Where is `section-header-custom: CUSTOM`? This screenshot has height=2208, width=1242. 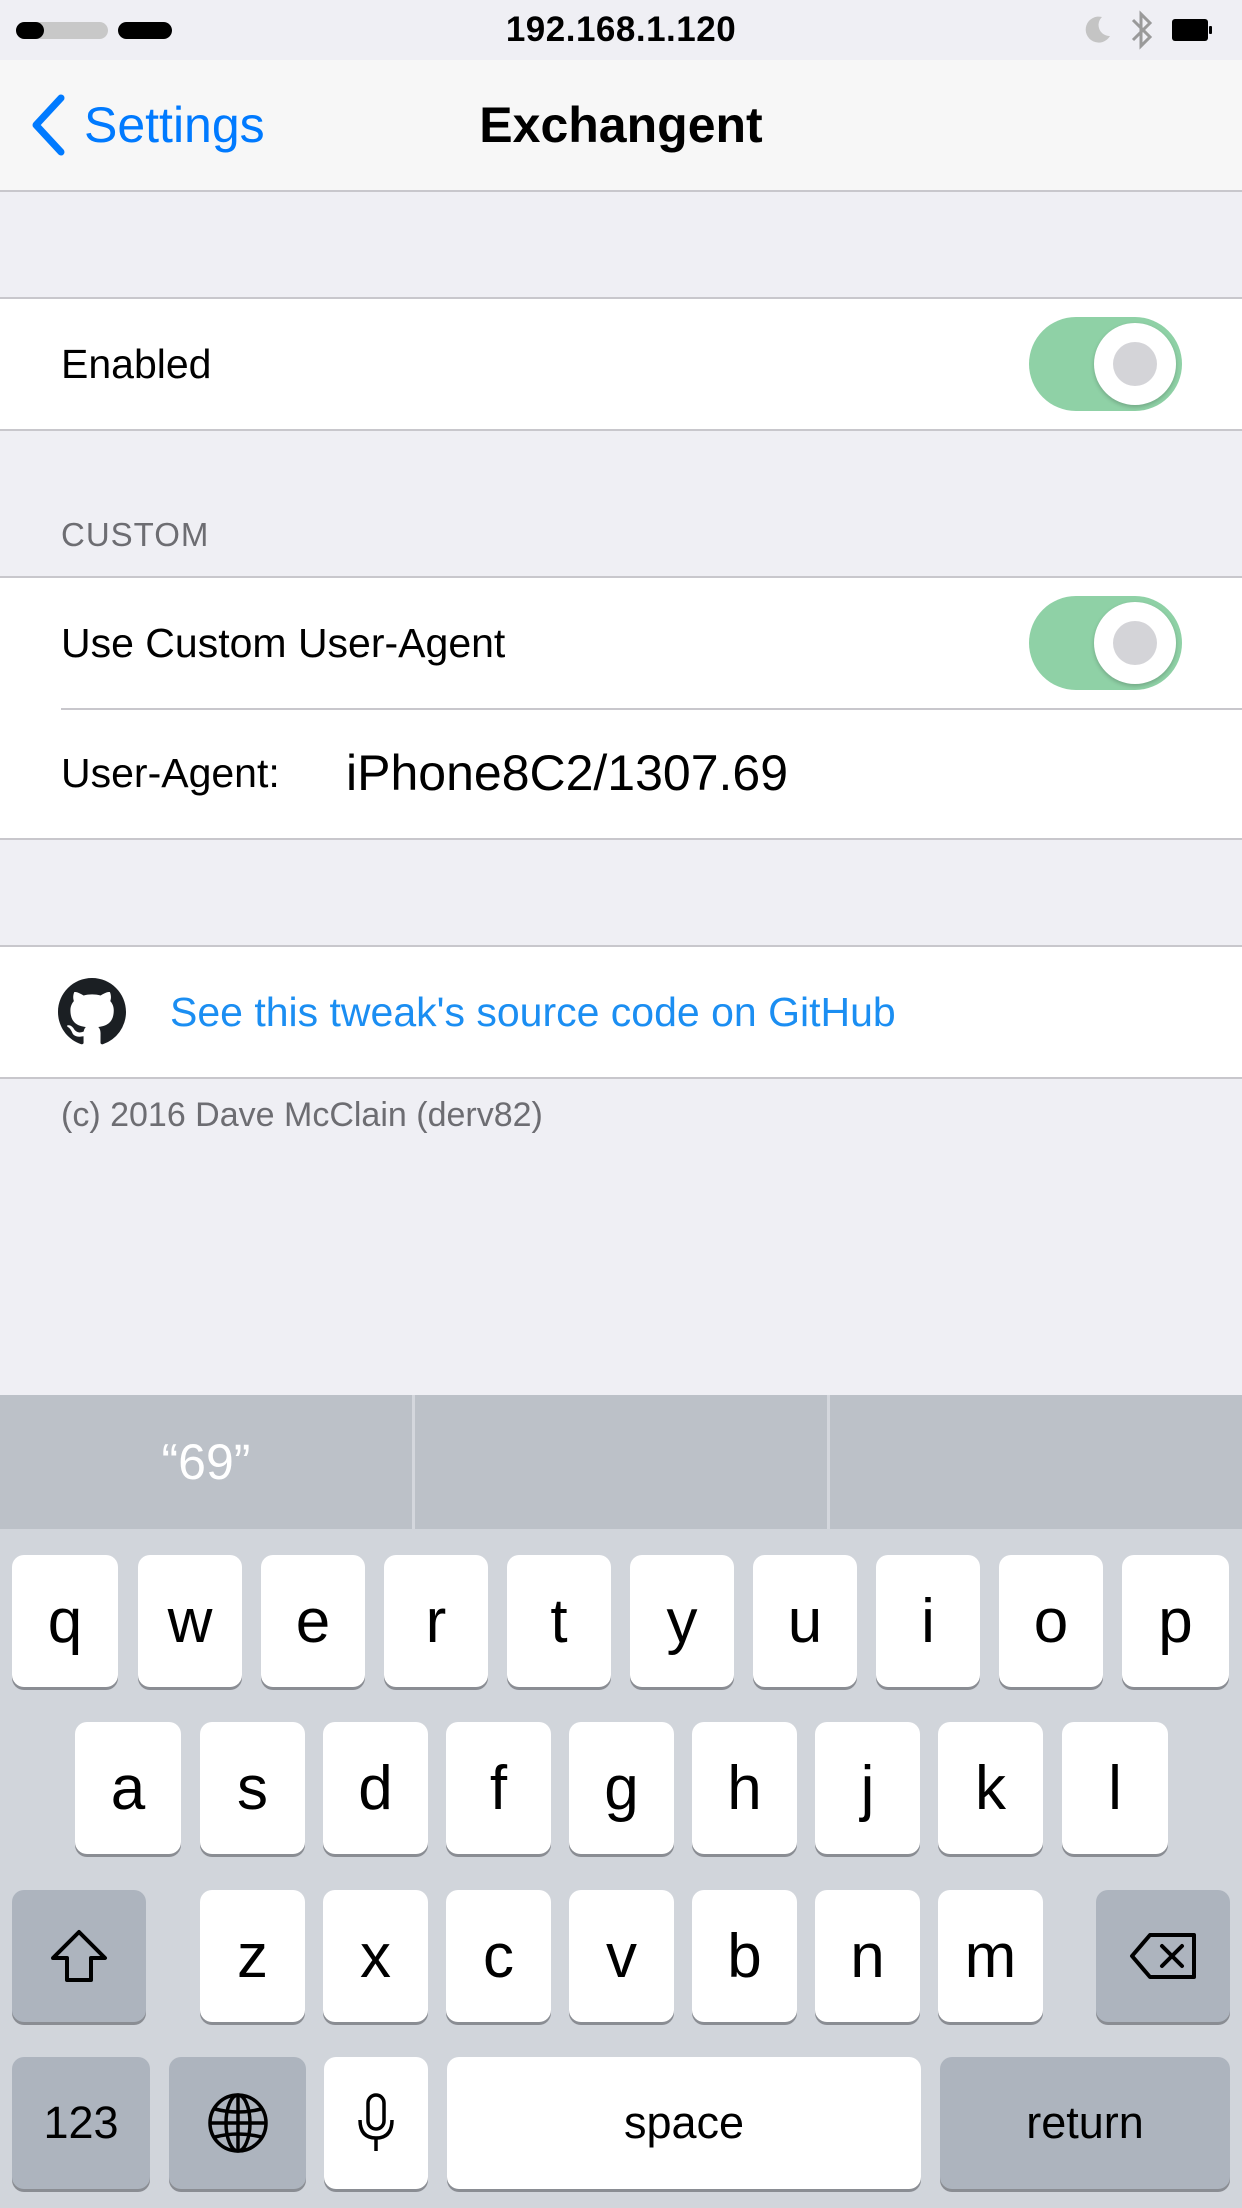 section-header-custom: CUSTOM is located at coordinates (135, 534).